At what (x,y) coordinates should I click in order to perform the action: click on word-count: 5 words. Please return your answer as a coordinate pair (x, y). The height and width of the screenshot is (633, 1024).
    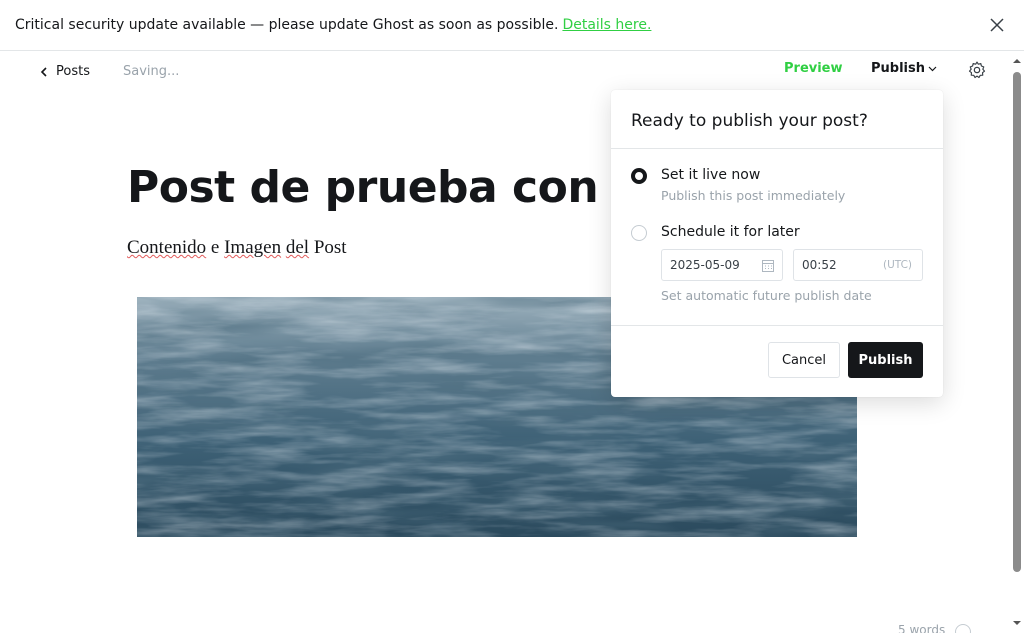
    Looking at the image, I should click on (922, 628).